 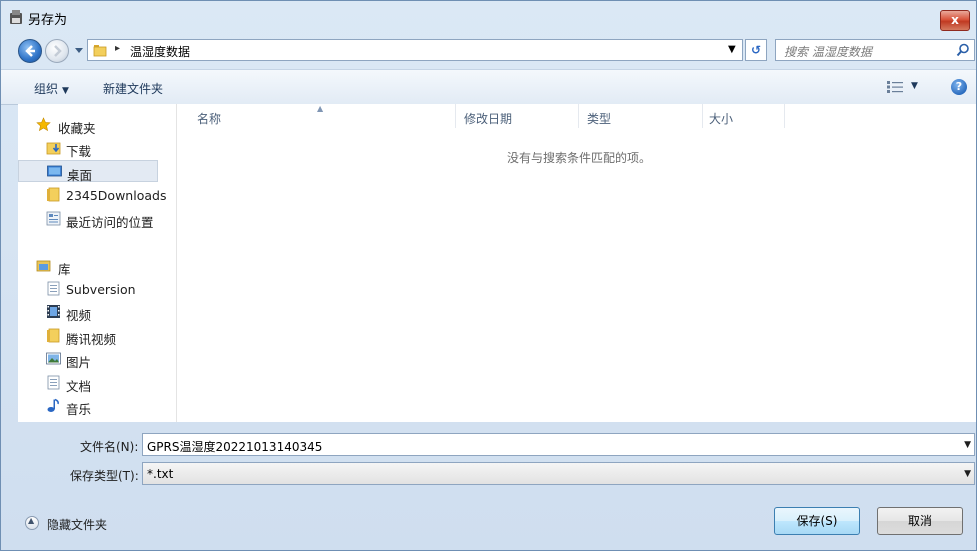 What do you see at coordinates (721, 119) in the screenshot?
I see `column-header-label: 大小` at bounding box center [721, 119].